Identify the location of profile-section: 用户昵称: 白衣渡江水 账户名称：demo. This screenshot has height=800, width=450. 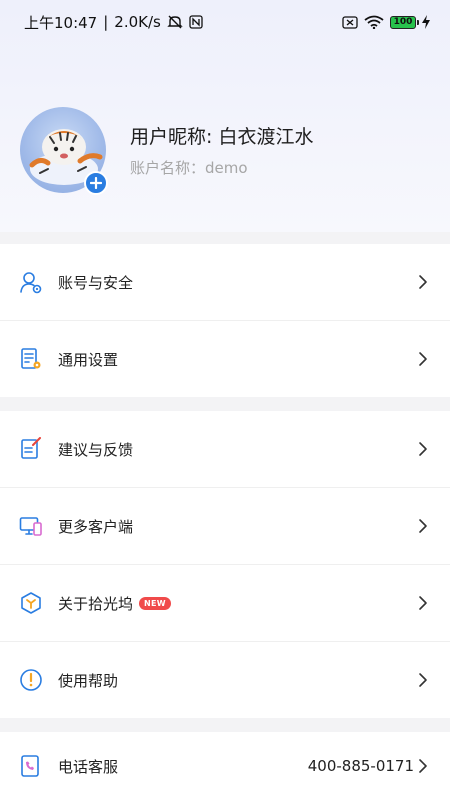
(166, 151).